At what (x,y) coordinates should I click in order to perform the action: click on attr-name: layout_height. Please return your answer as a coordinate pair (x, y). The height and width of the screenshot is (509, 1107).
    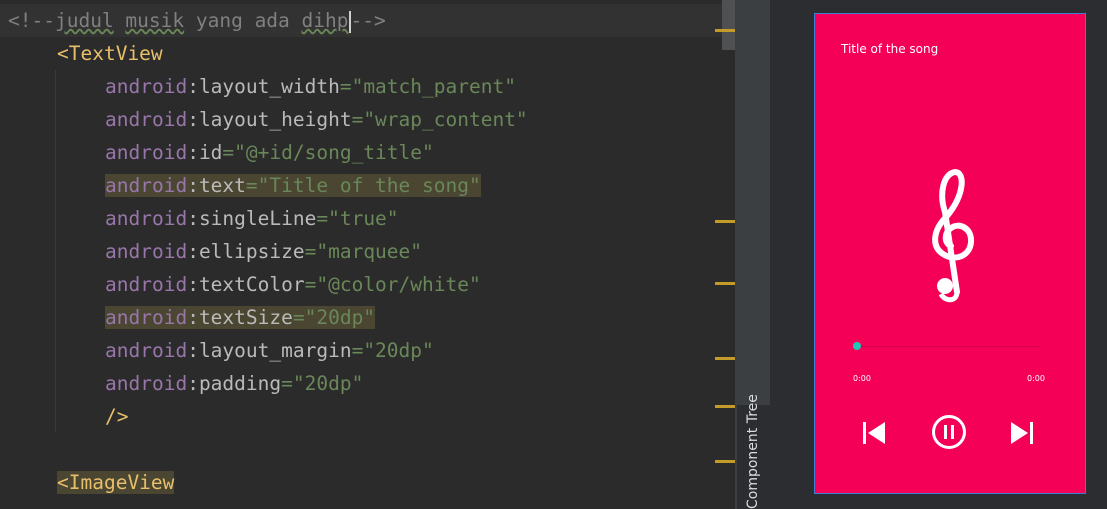
    Looking at the image, I should click on (275, 119).